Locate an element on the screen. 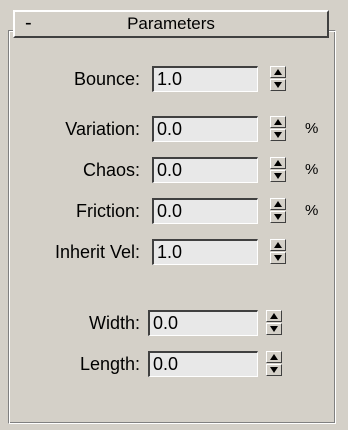 Image resolution: width=348 pixels, height=430 pixels. chaos-unit: % is located at coordinates (312, 169).